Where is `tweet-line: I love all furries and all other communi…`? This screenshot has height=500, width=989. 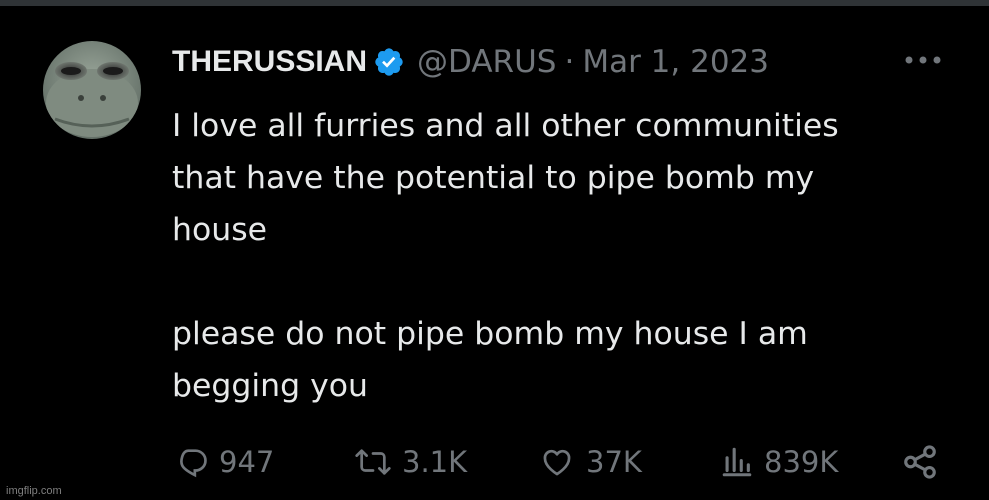
tweet-line: I love all furries and all other communi… is located at coordinates (505, 126).